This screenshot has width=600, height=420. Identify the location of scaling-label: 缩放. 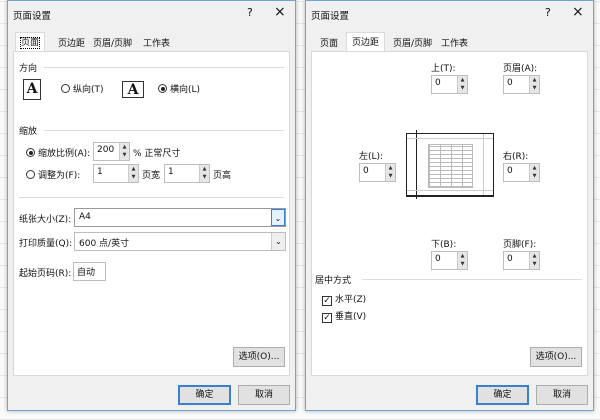
(28, 132).